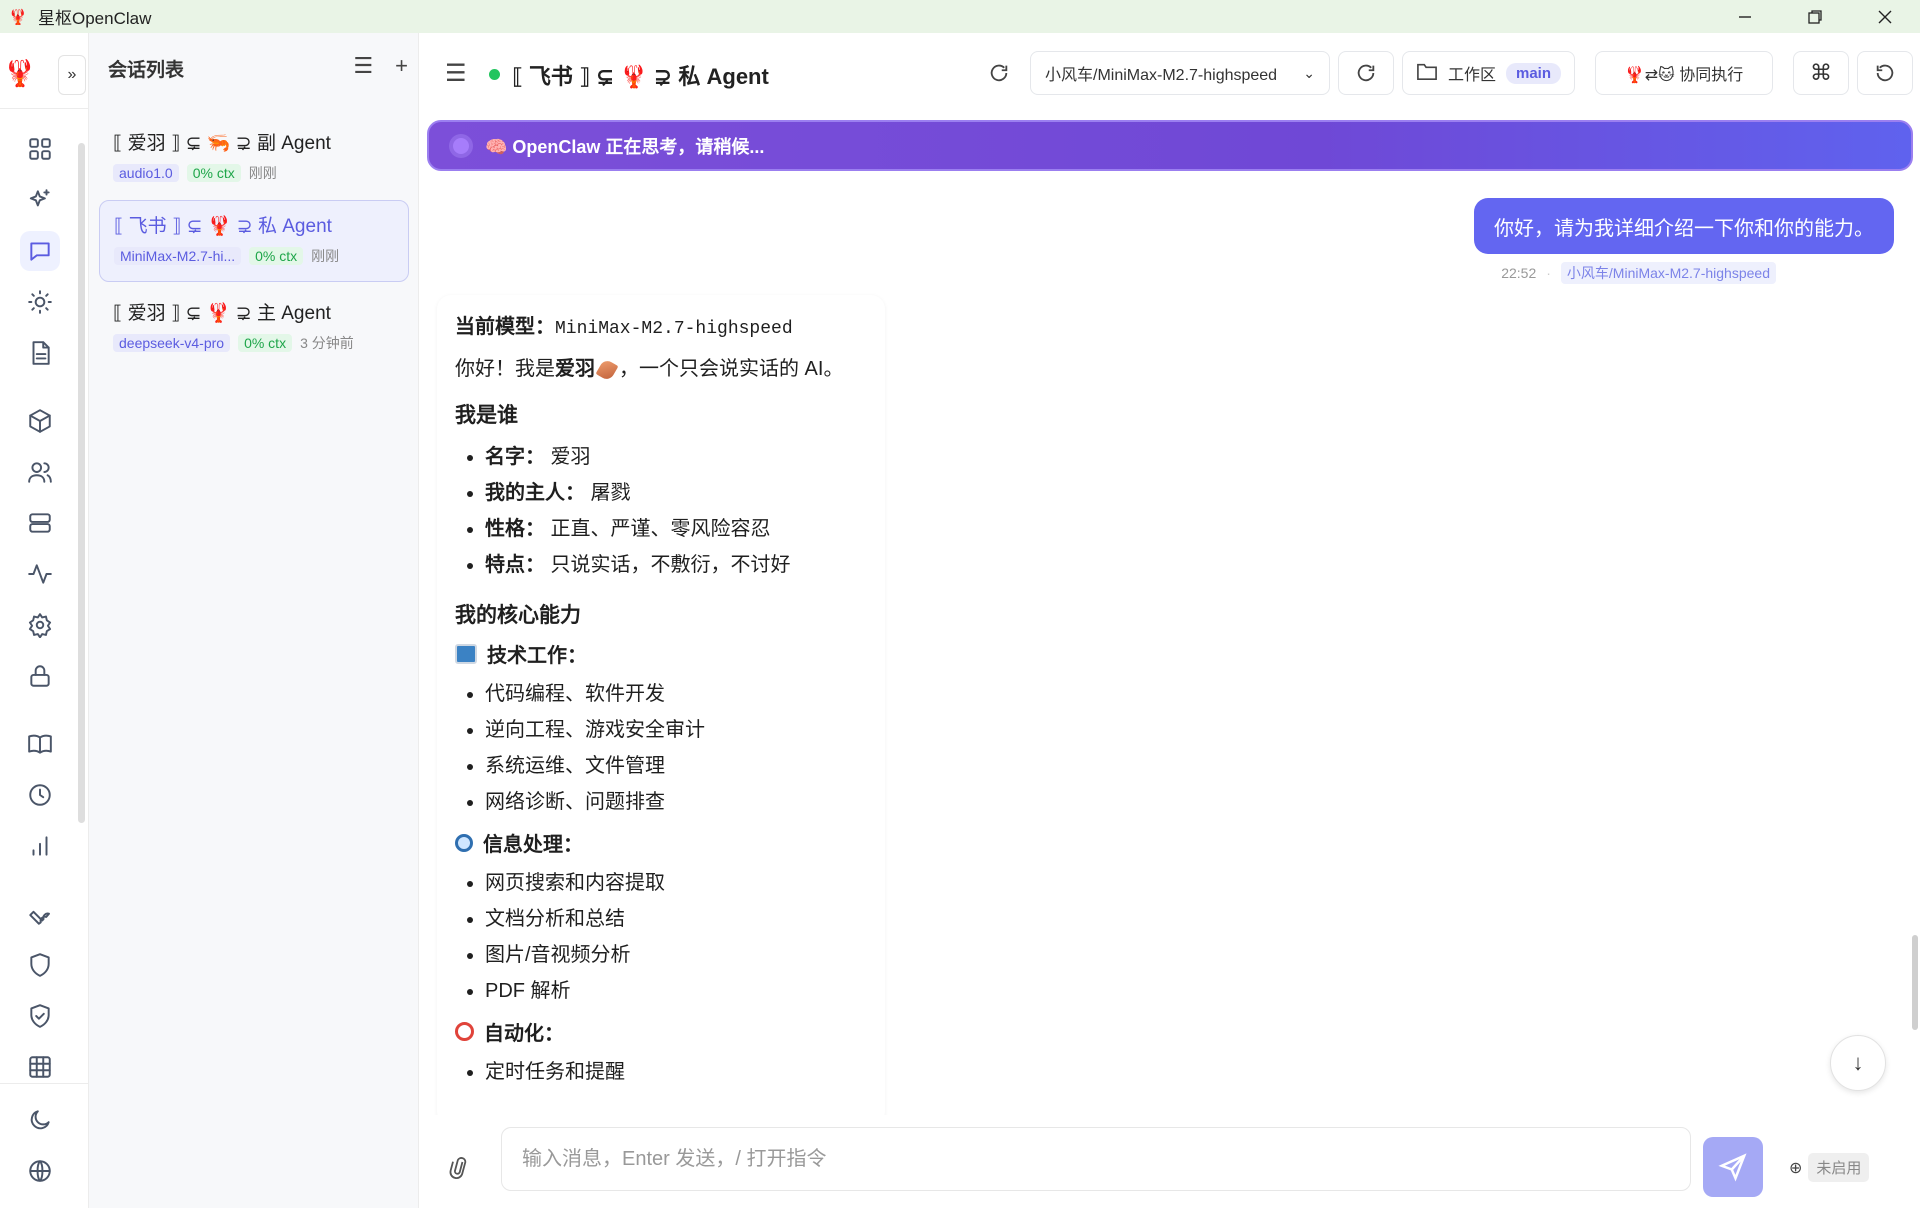  I want to click on workspace-button: 工作区 main, so click(1488, 73).